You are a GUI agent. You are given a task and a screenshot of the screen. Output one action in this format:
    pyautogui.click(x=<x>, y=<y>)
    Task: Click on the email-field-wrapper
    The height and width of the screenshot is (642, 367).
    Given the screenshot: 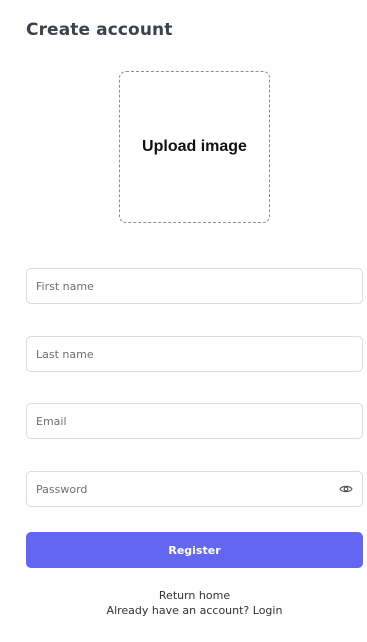 What is the action you would take?
    pyautogui.click(x=194, y=421)
    